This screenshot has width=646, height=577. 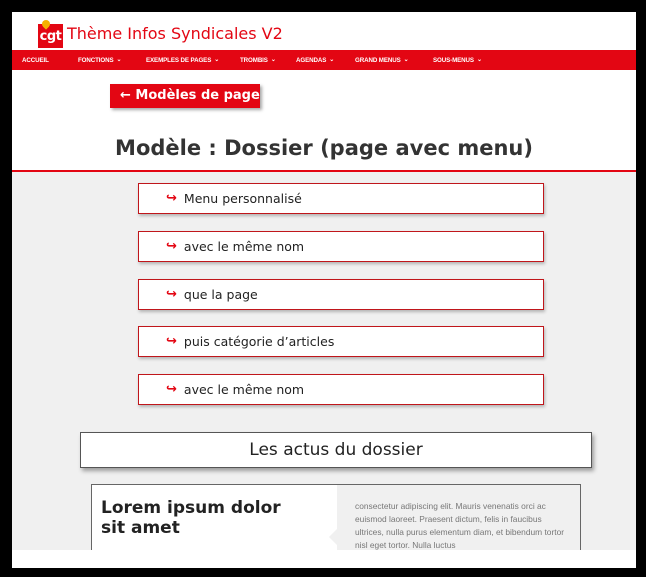 What do you see at coordinates (242, 198) in the screenshot?
I see `dossier-menu-item-label: Menu personnalisé` at bounding box center [242, 198].